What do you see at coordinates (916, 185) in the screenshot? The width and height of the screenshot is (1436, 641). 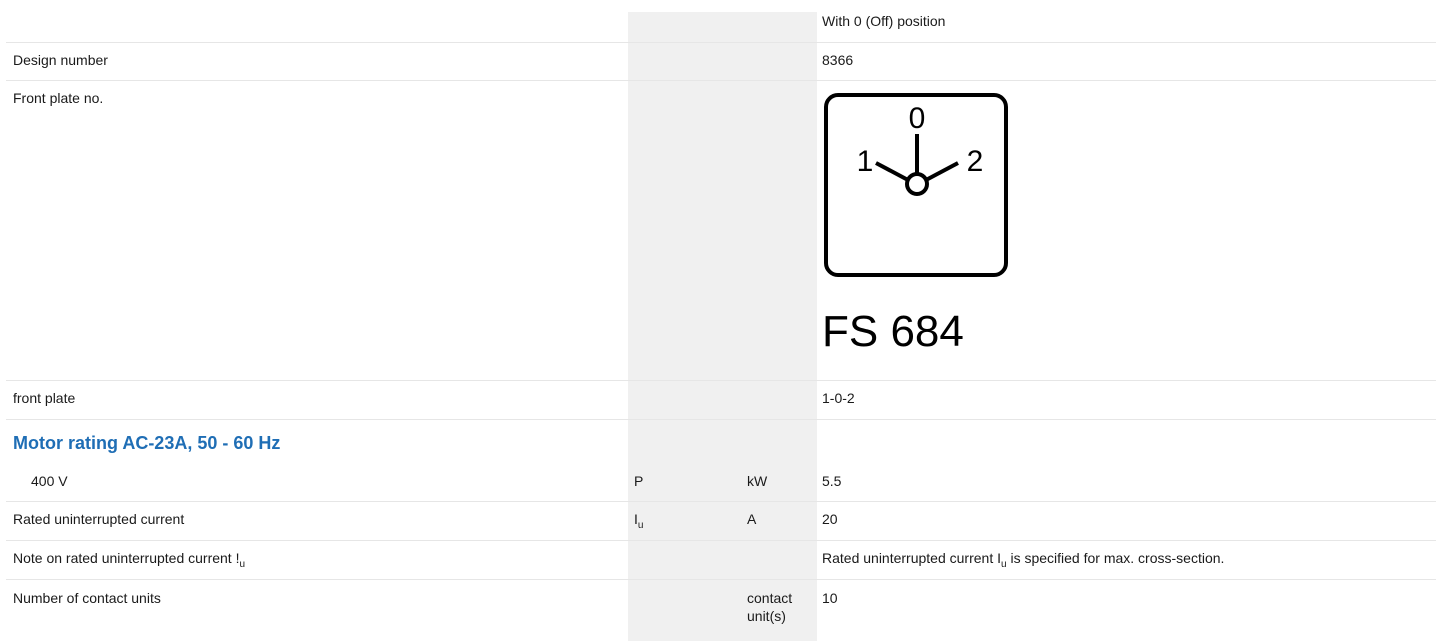 I see `front-plate-dial-icon: 0 1 2` at bounding box center [916, 185].